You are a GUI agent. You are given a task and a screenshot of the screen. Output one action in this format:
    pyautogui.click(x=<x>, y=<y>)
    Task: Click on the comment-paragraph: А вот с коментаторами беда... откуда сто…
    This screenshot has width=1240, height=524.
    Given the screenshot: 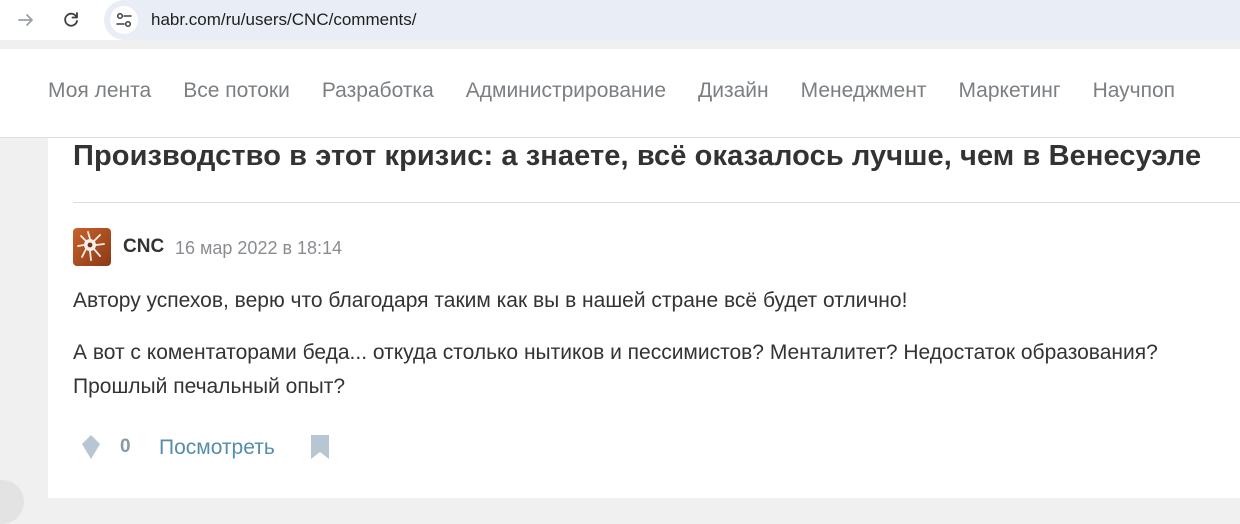 What is the action you would take?
    pyautogui.click(x=615, y=369)
    